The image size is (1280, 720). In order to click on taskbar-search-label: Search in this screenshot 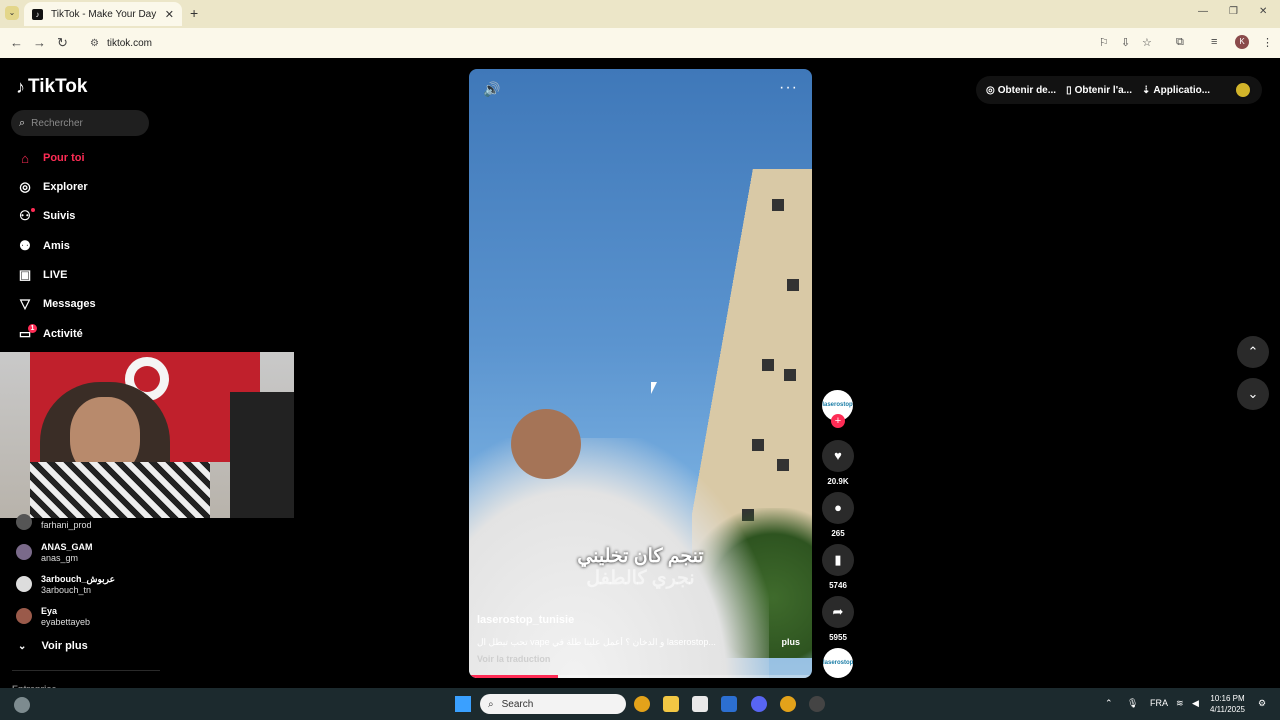, I will do `click(517, 704)`.